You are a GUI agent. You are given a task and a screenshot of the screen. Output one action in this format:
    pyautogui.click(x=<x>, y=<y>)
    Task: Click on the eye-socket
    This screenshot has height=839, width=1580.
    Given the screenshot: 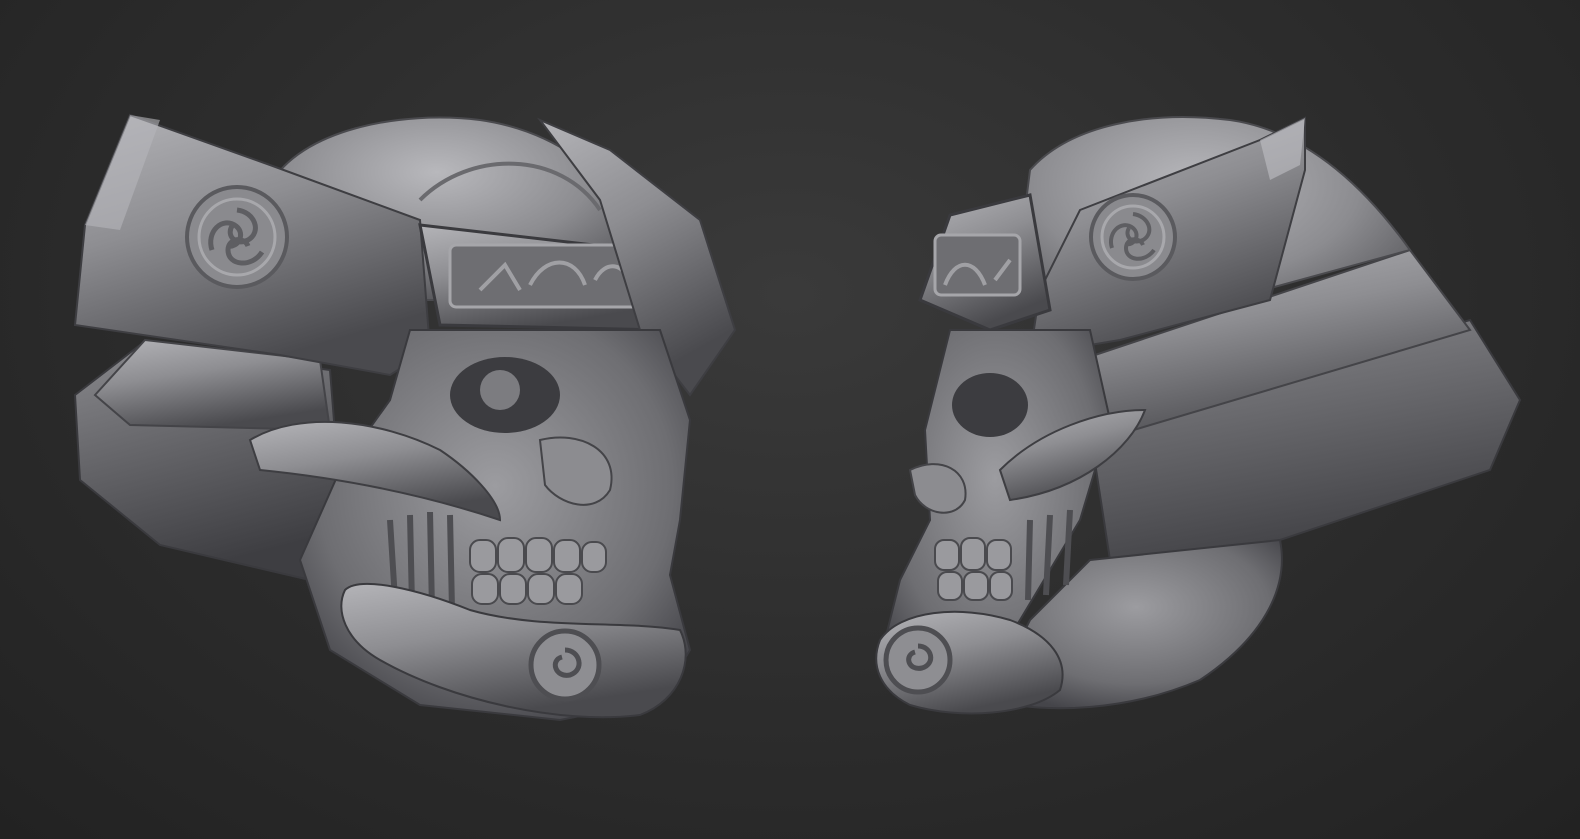 What is the action you would take?
    pyautogui.click(x=990, y=405)
    